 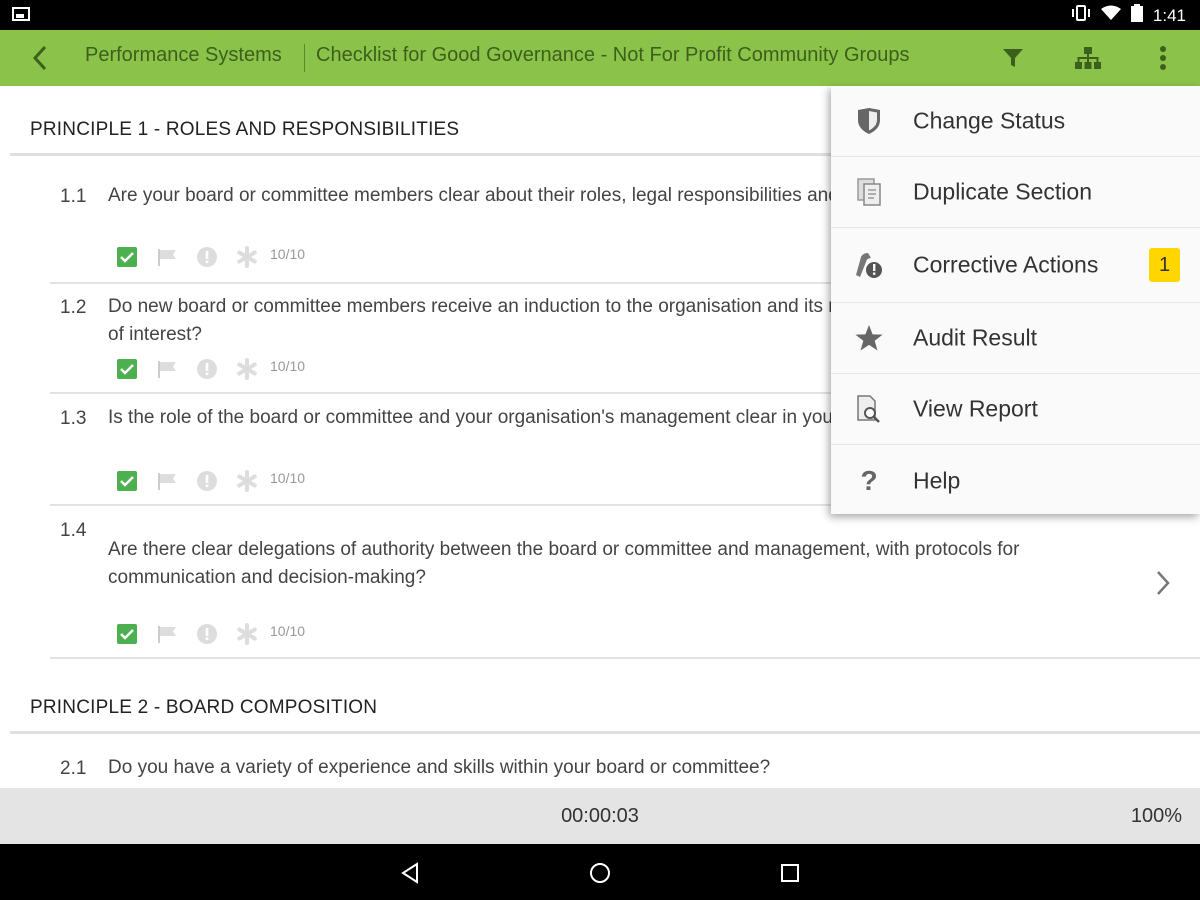 What do you see at coordinates (1156, 816) in the screenshot?
I see `audit-progress: 100%` at bounding box center [1156, 816].